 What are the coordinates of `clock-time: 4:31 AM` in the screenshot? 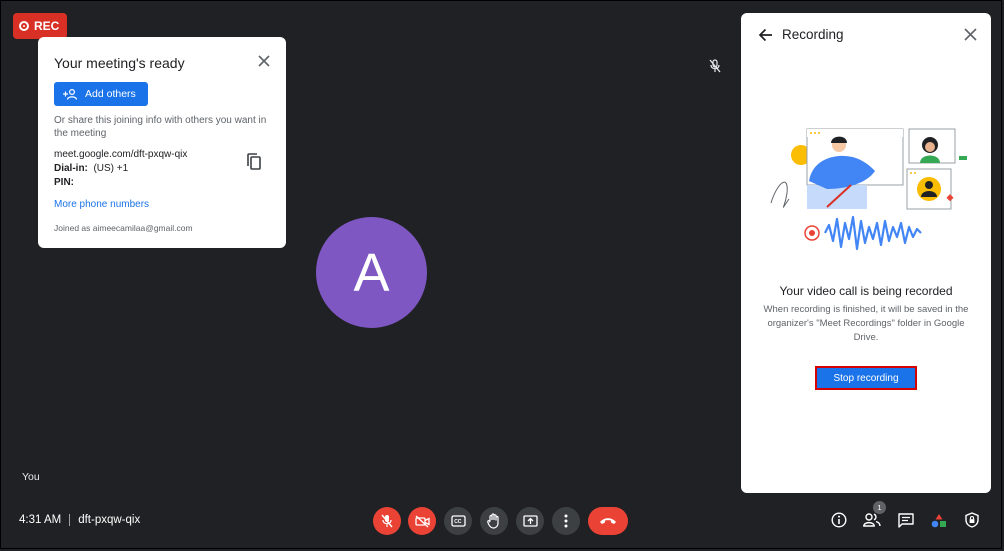 It's located at (40, 520).